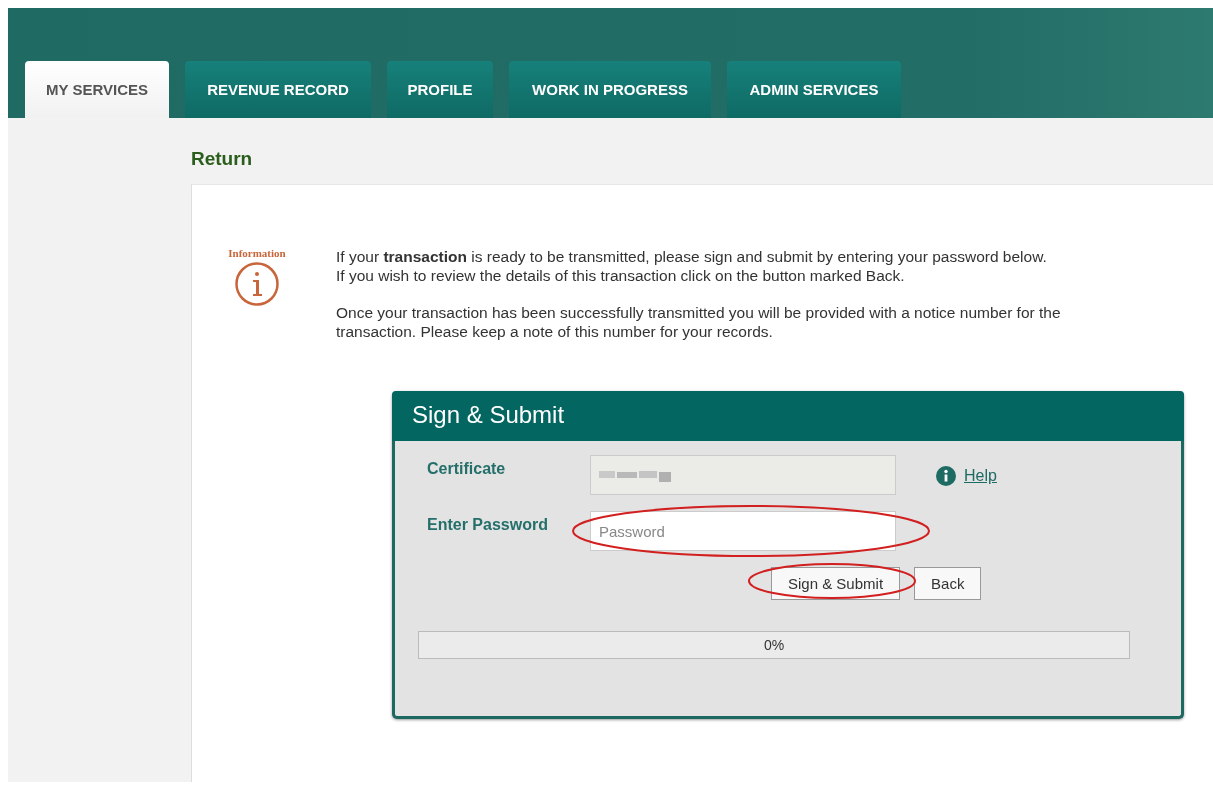  Describe the element at coordinates (743, 531) in the screenshot. I see `password-field: Password` at that location.